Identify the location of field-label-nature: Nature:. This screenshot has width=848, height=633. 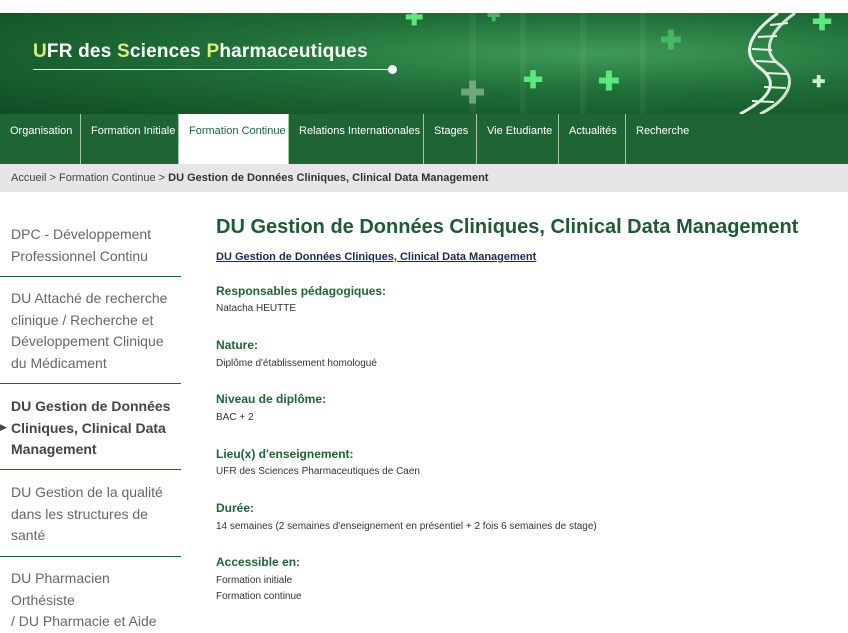
(237, 345).